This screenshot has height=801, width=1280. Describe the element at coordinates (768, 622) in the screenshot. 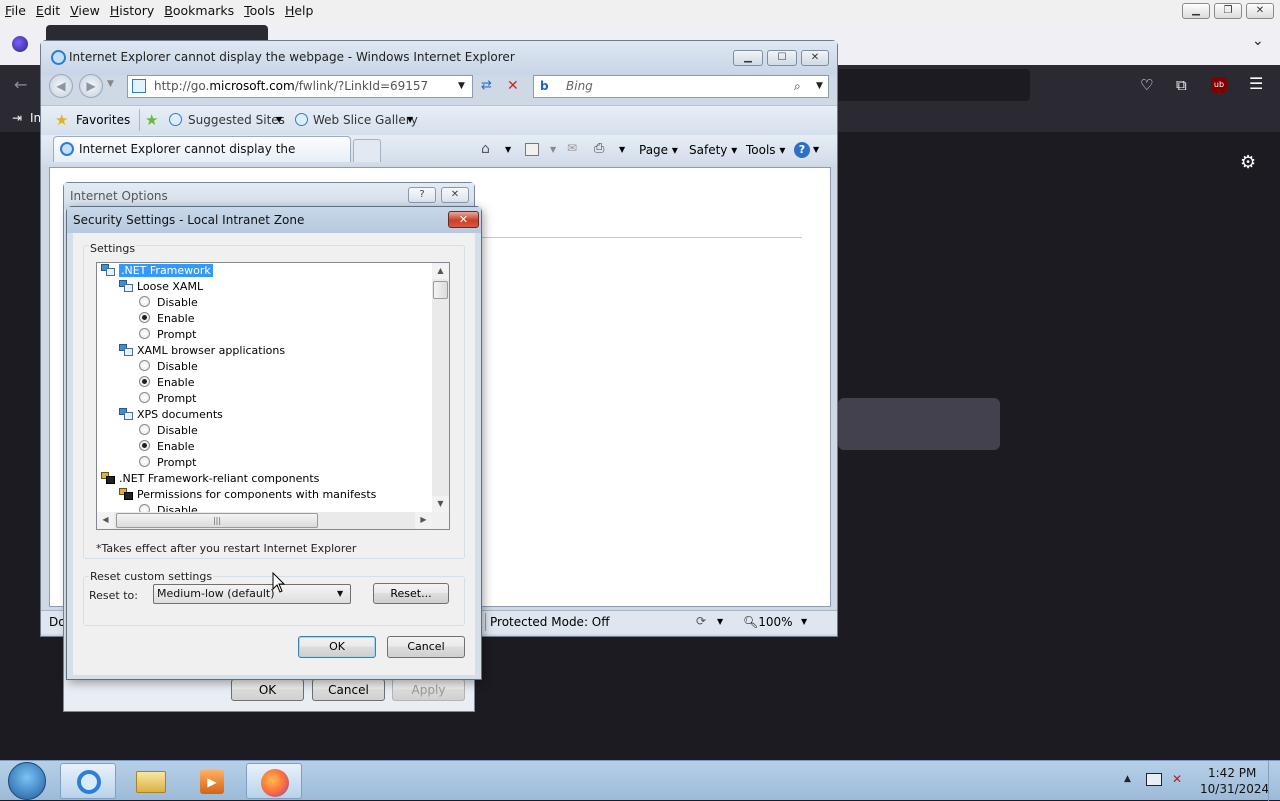

I see `zoom-control: 🔍︎100%` at that location.